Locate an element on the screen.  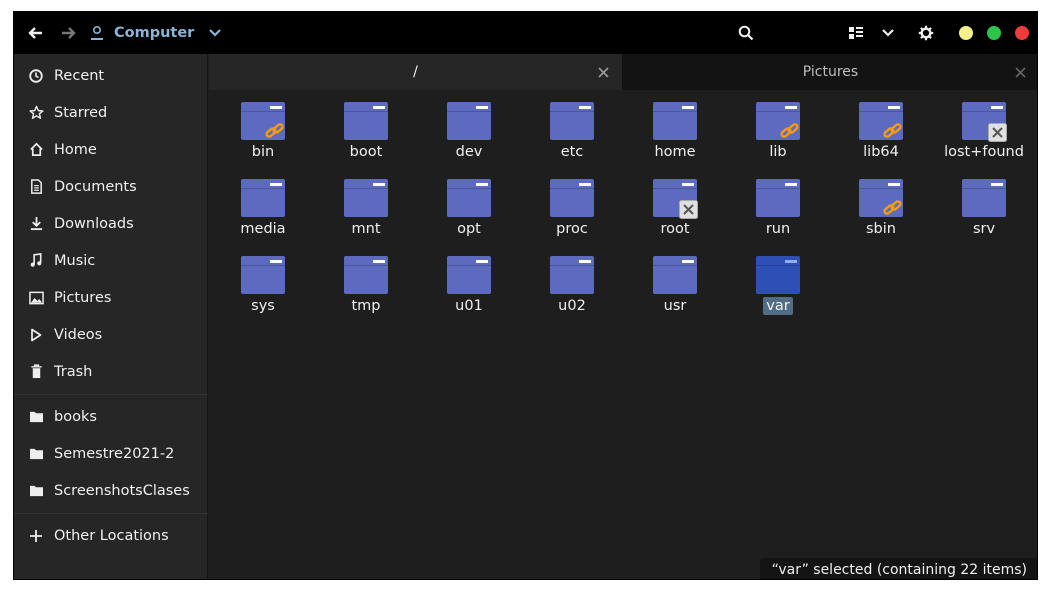
sidebar-item-downloads: Downloads is located at coordinates (111, 223).